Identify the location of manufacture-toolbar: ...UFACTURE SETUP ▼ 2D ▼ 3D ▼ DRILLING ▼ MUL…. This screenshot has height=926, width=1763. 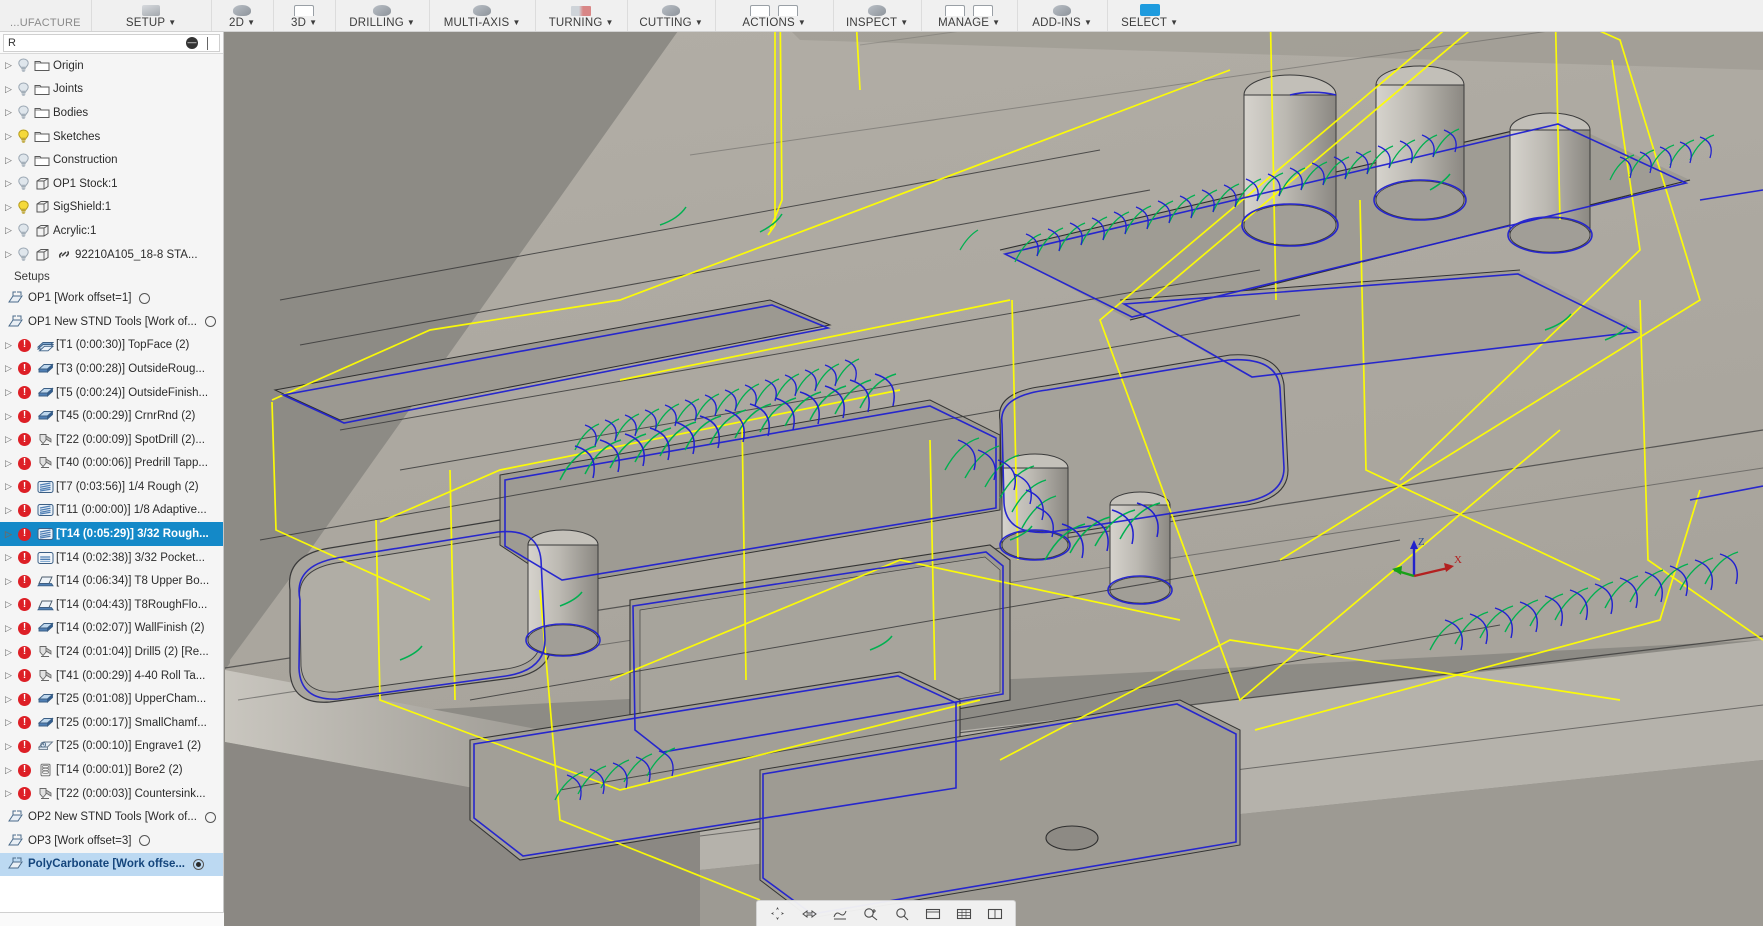
(881, 16).